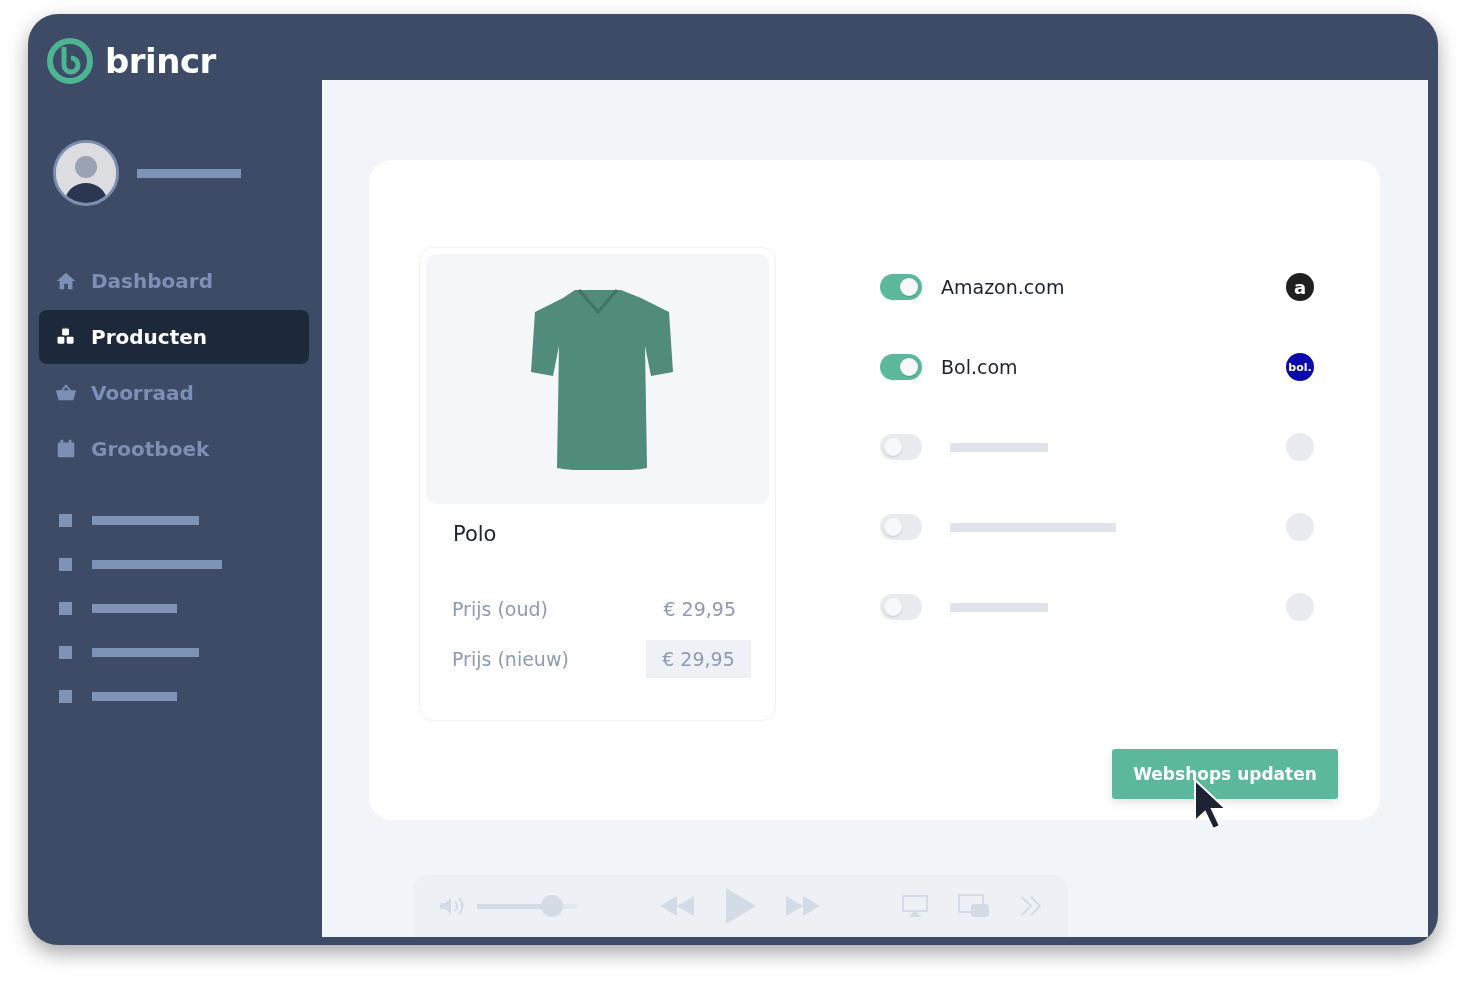 This screenshot has width=1467, height=988. Describe the element at coordinates (66, 281) in the screenshot. I see `home-icon` at that location.